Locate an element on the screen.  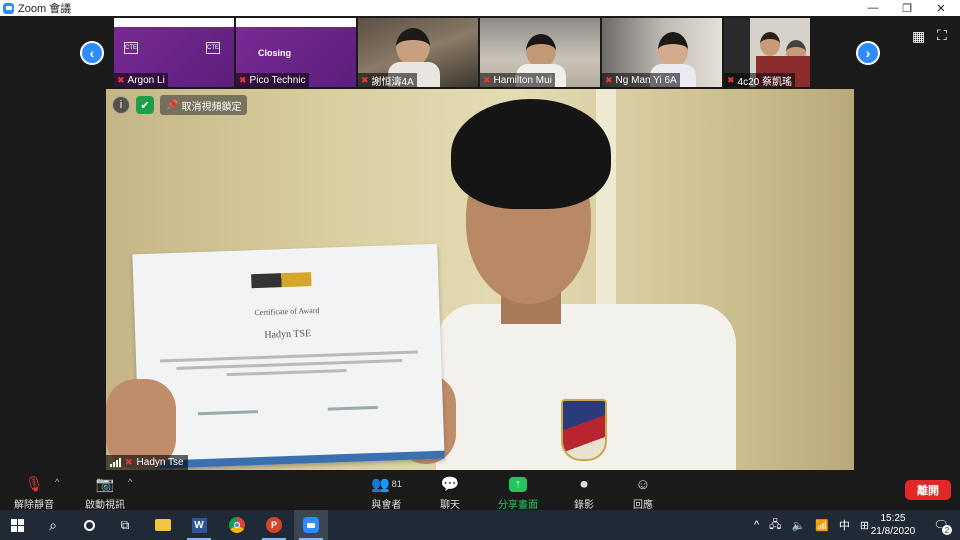
video-options-caret-icon: ^ is located at coordinates (130, 482).